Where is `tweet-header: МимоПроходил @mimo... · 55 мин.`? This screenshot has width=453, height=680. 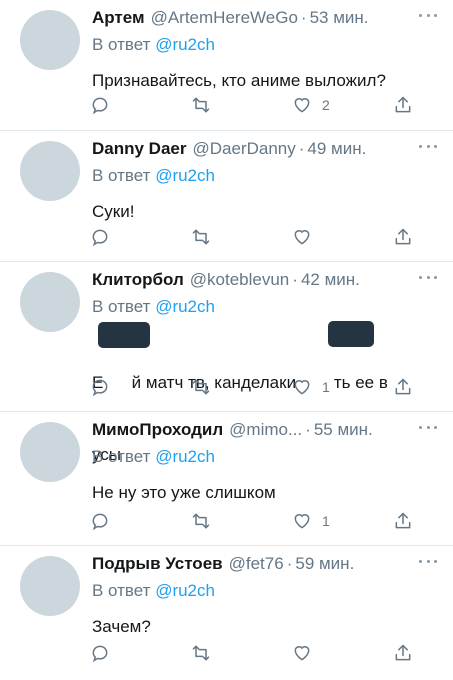
tweet-header: МимоПроходил @mimo... · 55 мин. is located at coordinates (264, 432).